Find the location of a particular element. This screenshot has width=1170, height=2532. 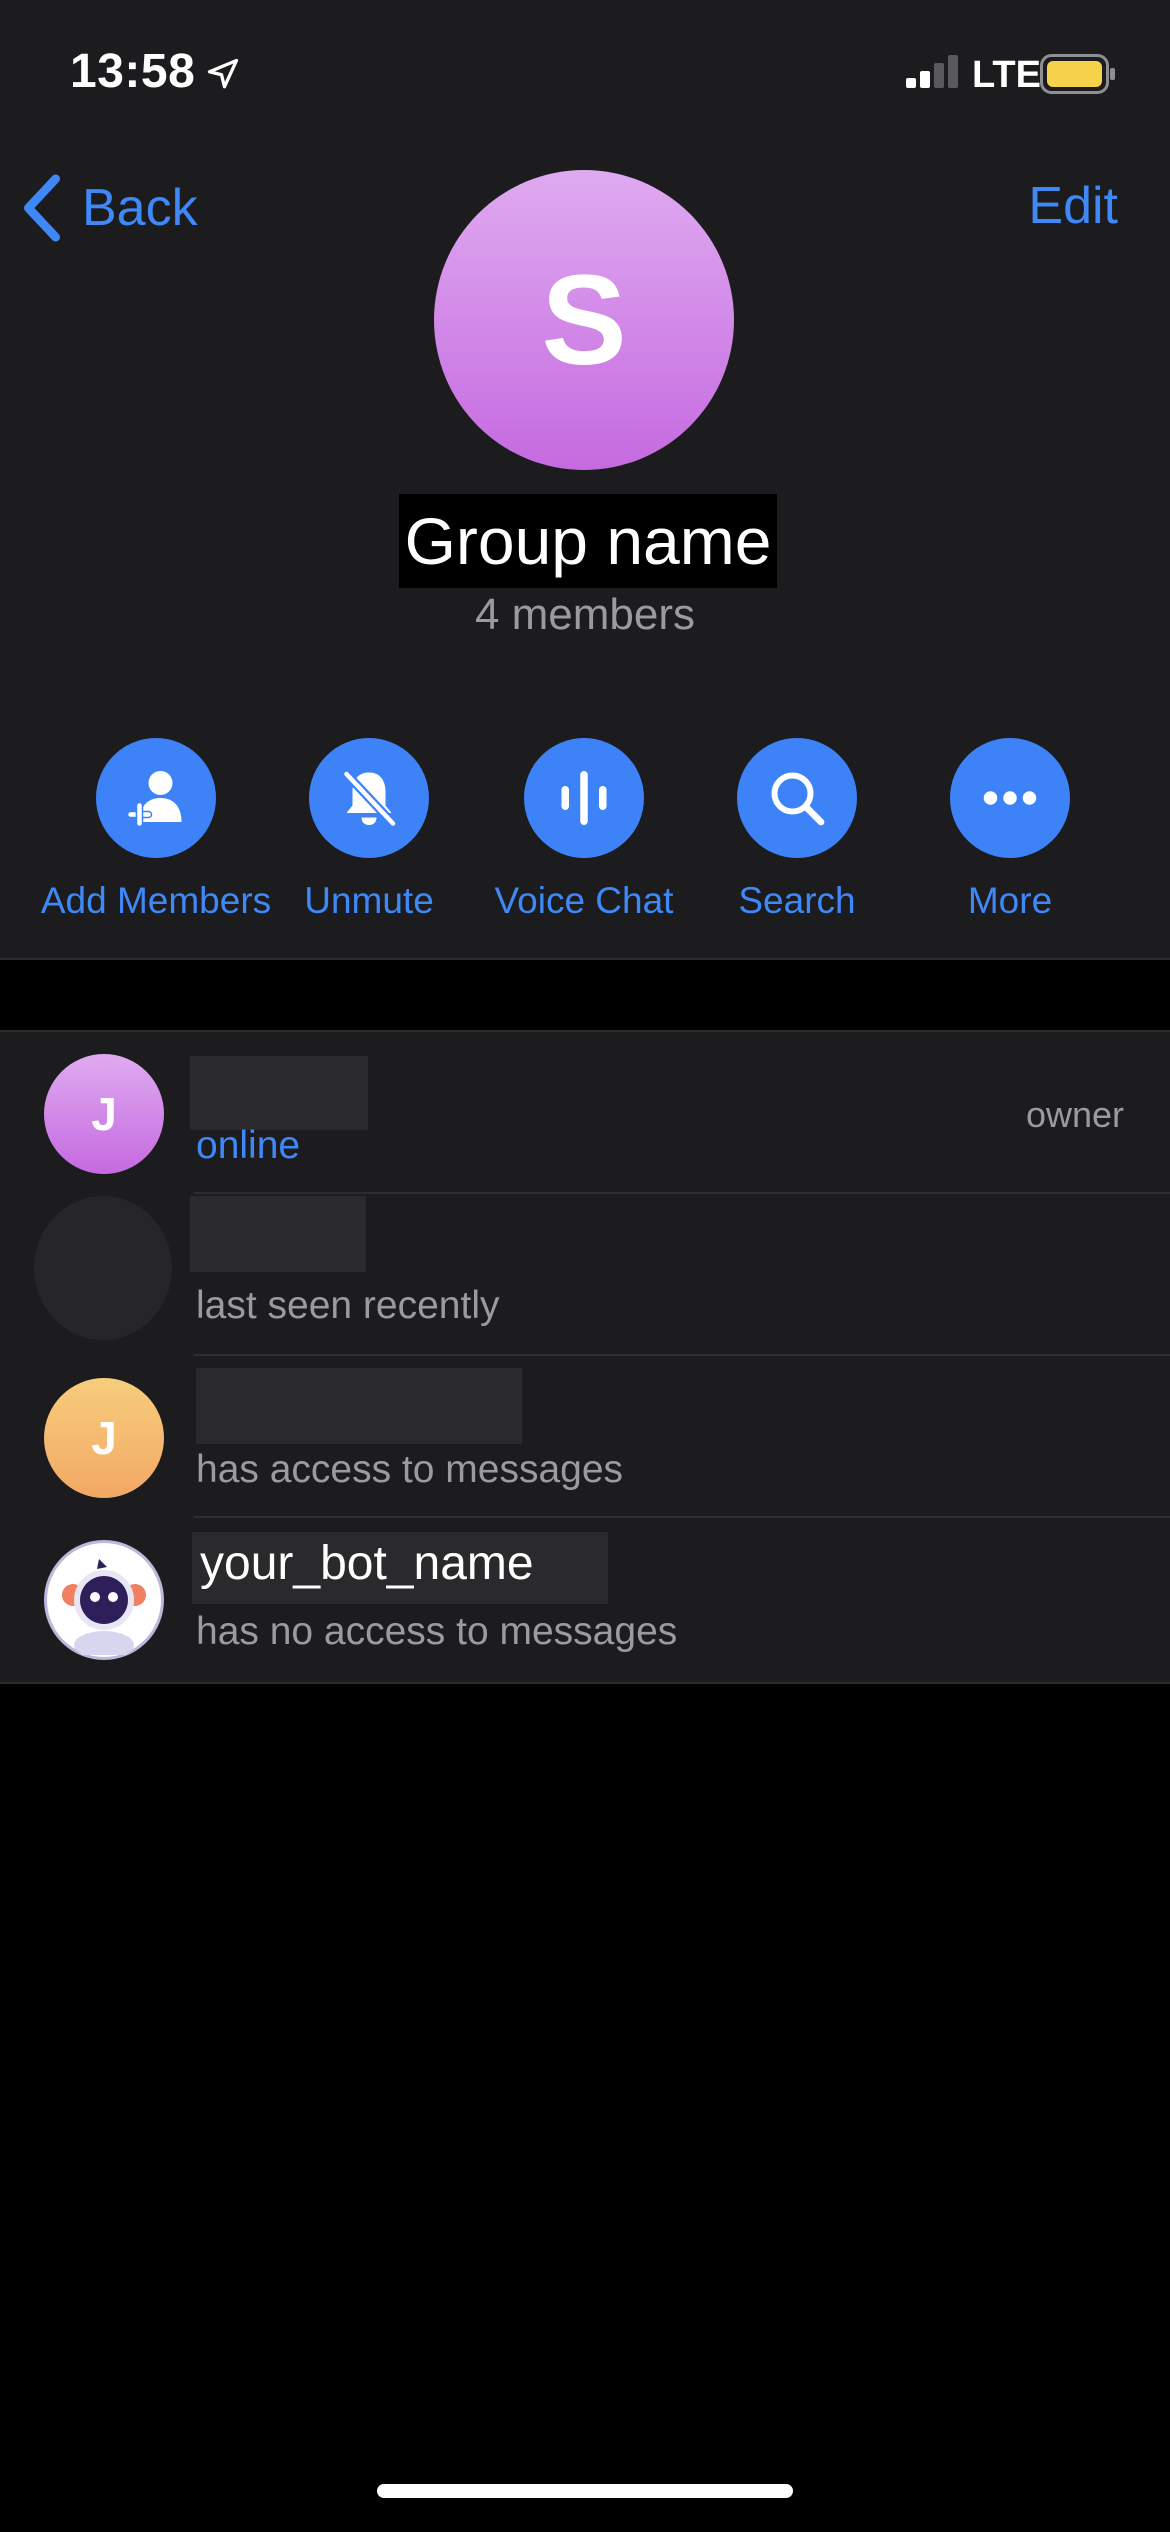

network-type: LTE is located at coordinates (1006, 75).